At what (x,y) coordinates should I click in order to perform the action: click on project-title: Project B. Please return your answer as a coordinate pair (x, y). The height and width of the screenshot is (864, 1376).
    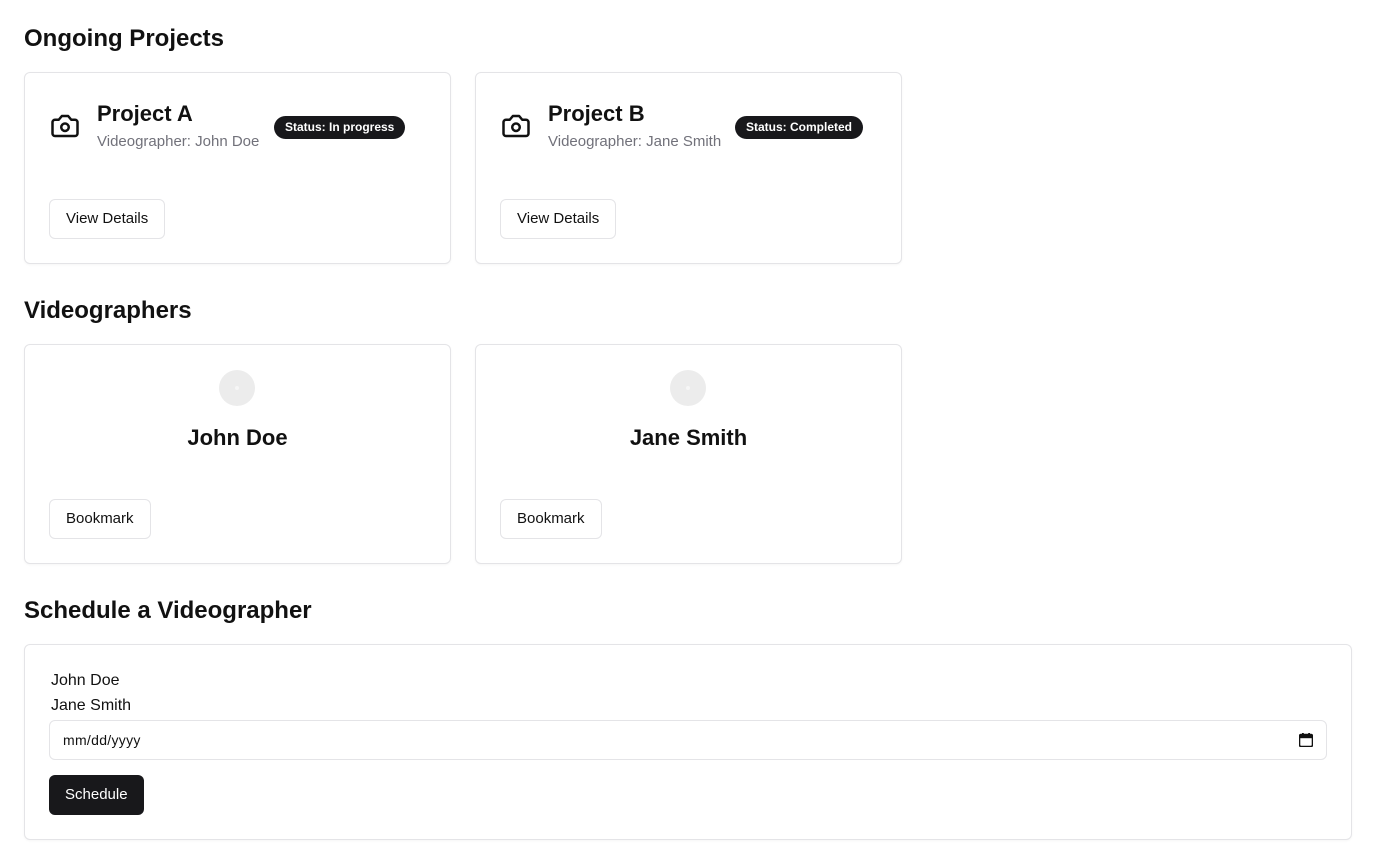
    Looking at the image, I should click on (596, 113).